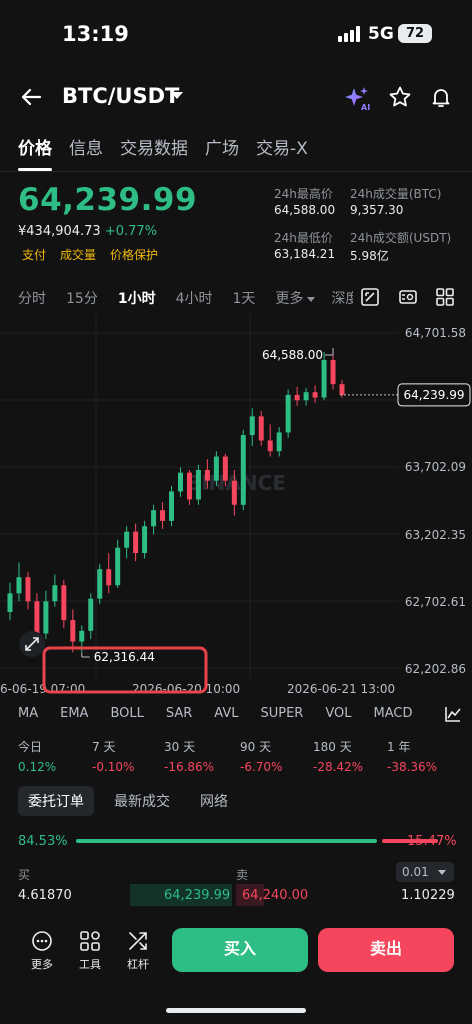  What do you see at coordinates (342, 298) in the screenshot?
I see `interval-depth: 深度` at bounding box center [342, 298].